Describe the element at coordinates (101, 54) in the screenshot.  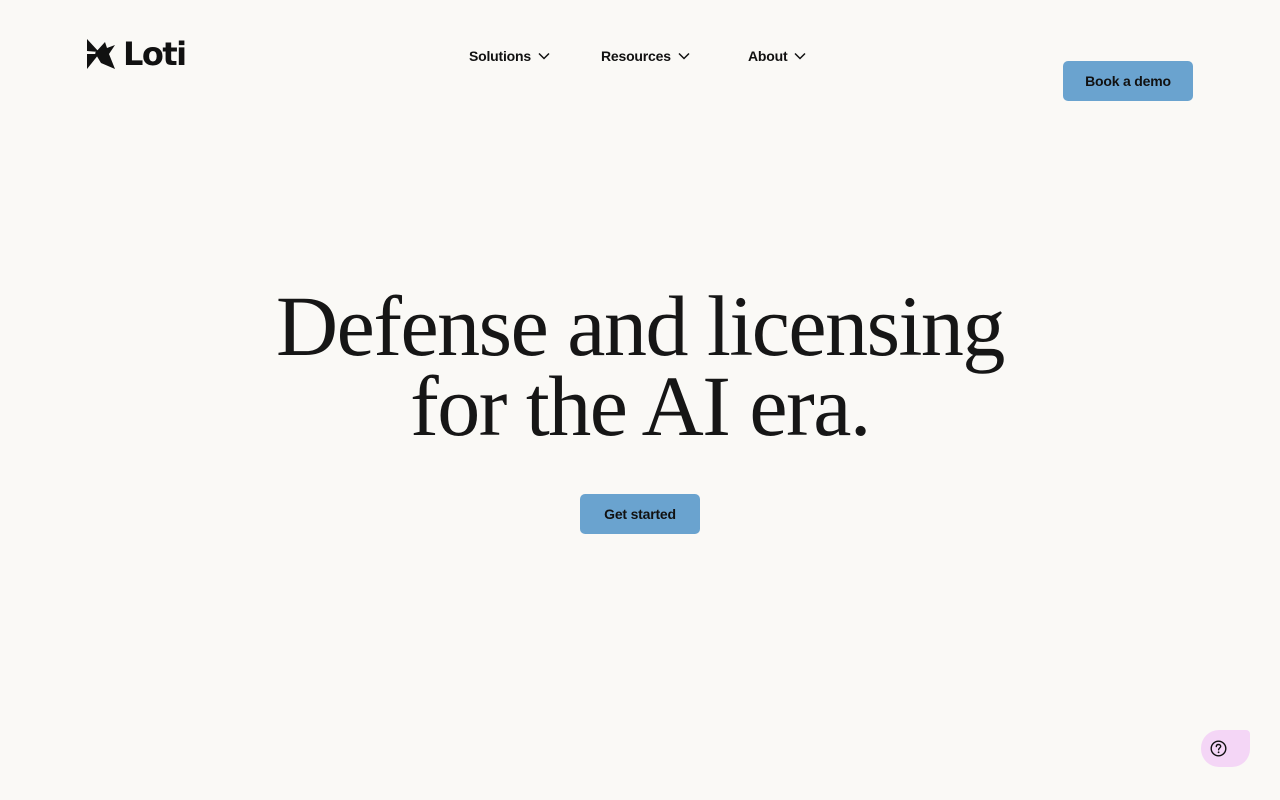
I see `loti-bird-mark-icon` at that location.